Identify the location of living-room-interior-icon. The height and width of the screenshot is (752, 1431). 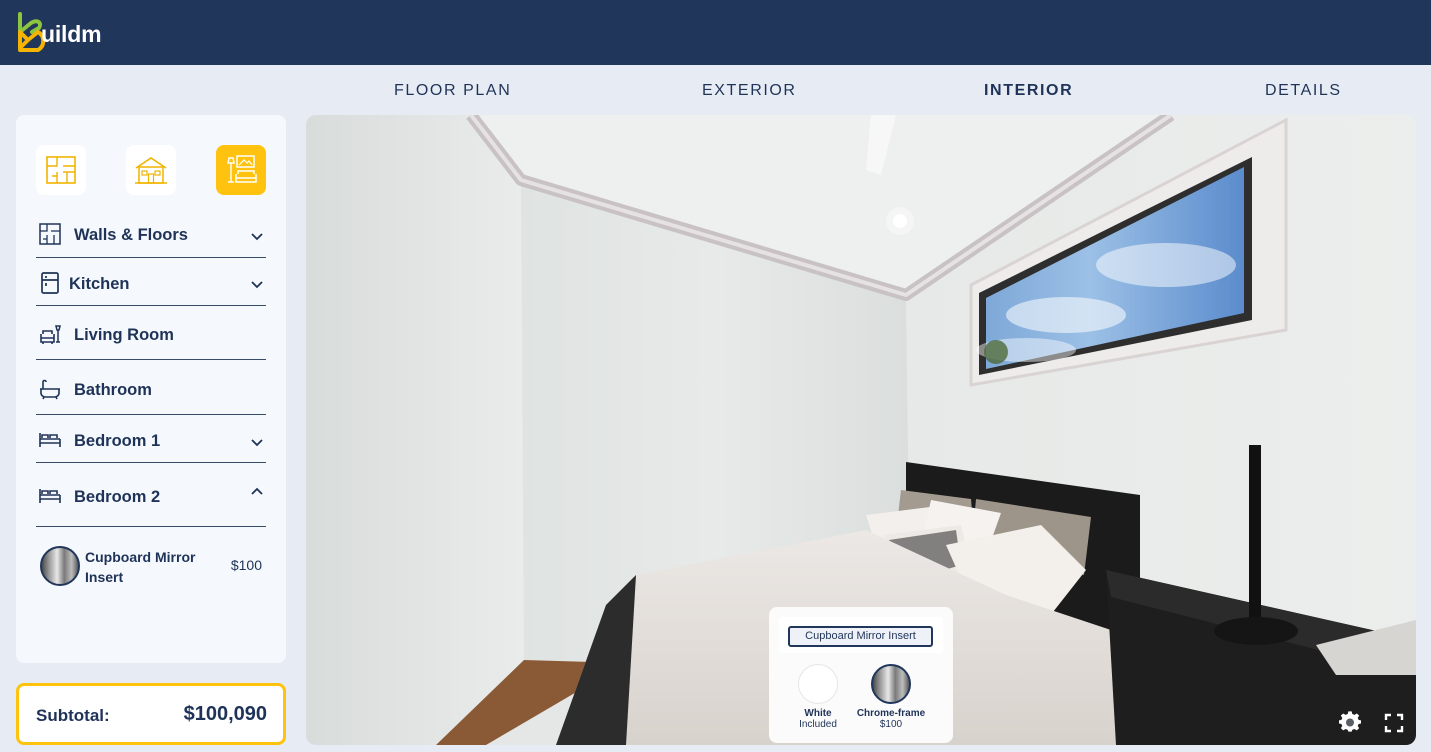
(242, 169).